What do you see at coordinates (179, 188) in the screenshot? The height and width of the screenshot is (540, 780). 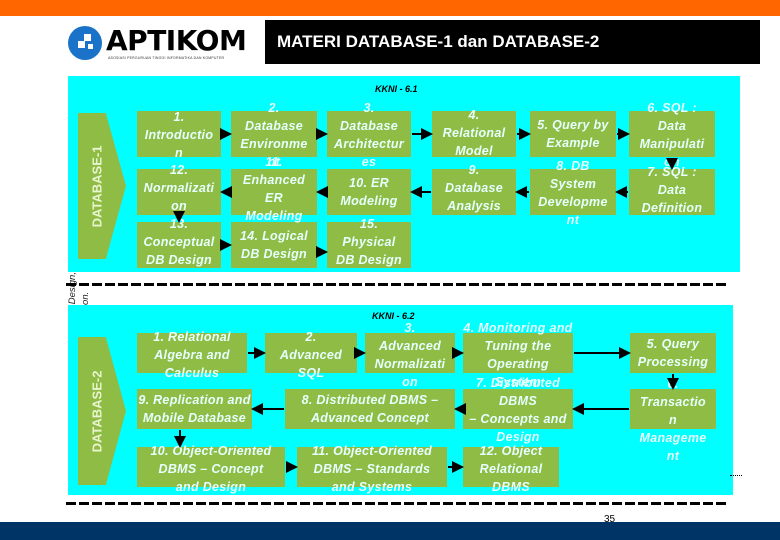 I see `topic-label-db1-12: 12. Normalizati on` at bounding box center [179, 188].